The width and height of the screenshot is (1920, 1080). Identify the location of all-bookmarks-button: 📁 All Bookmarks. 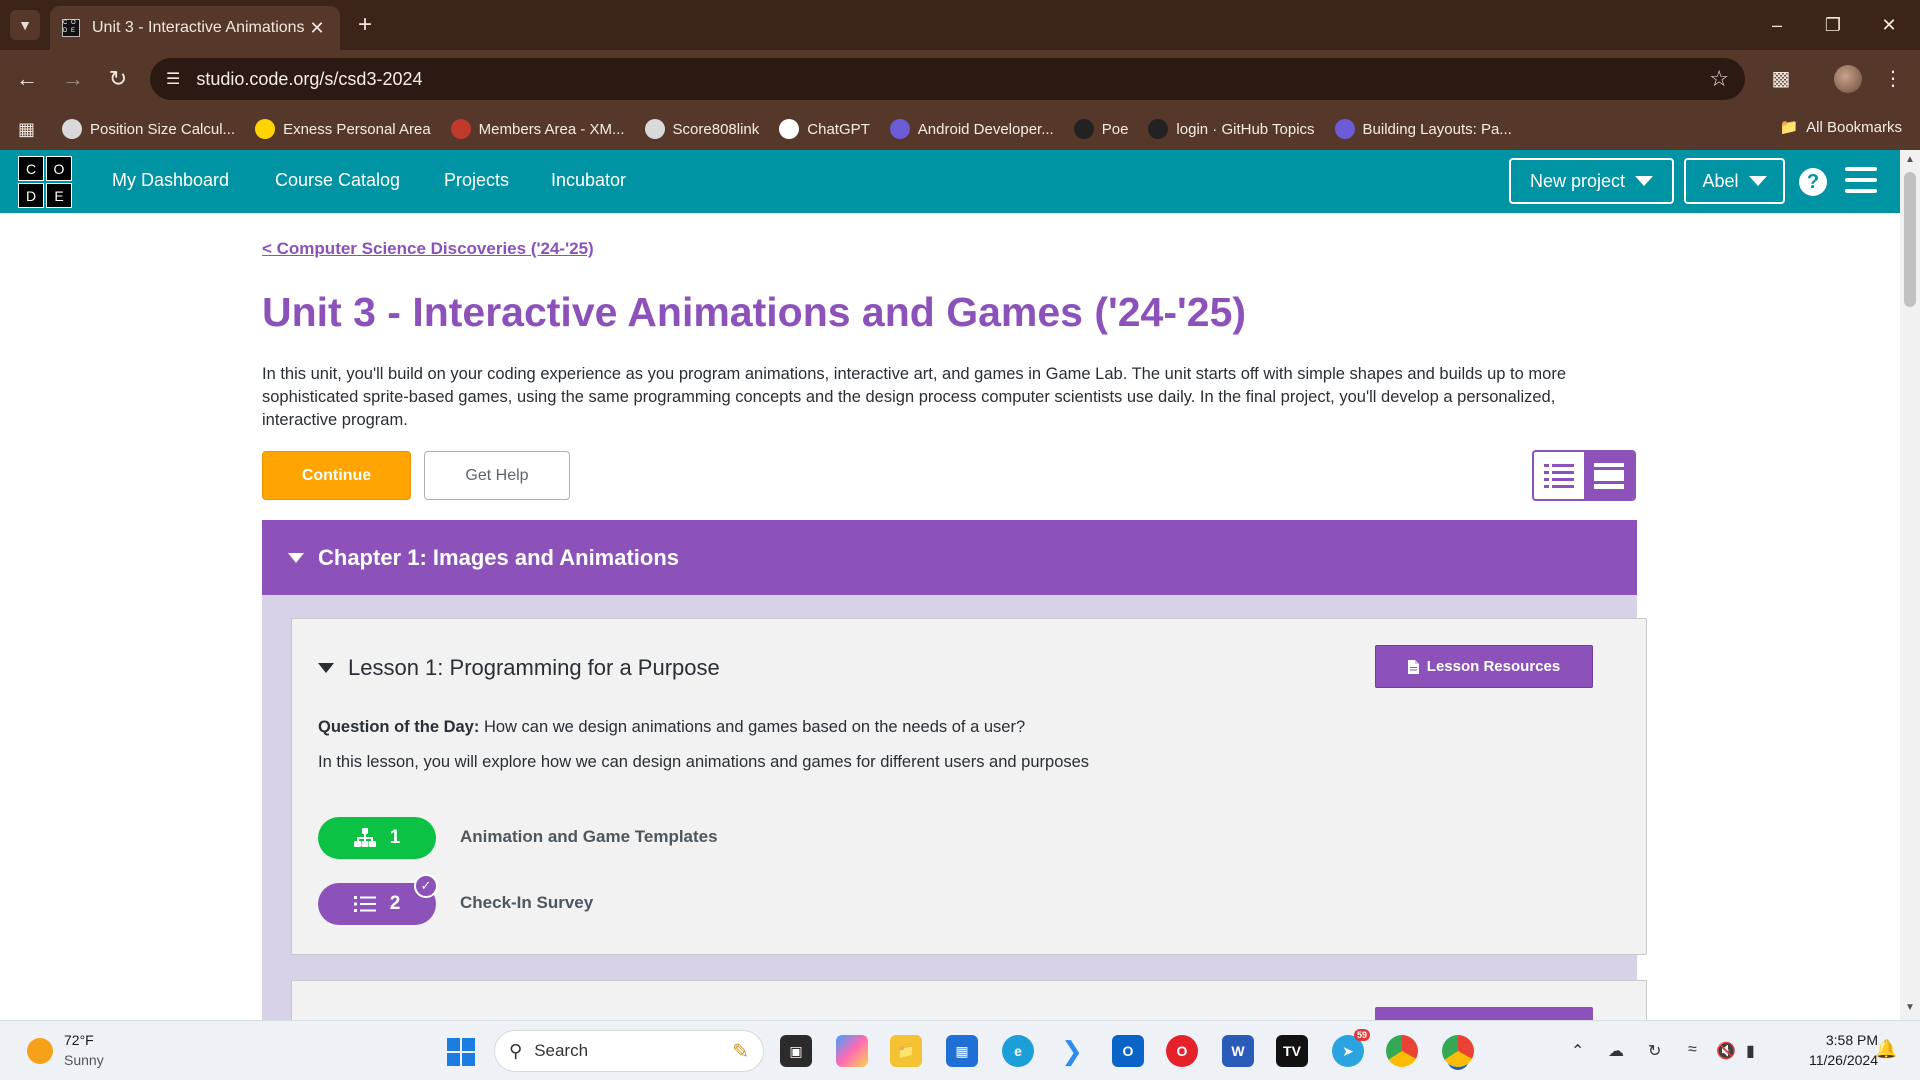
(1840, 127).